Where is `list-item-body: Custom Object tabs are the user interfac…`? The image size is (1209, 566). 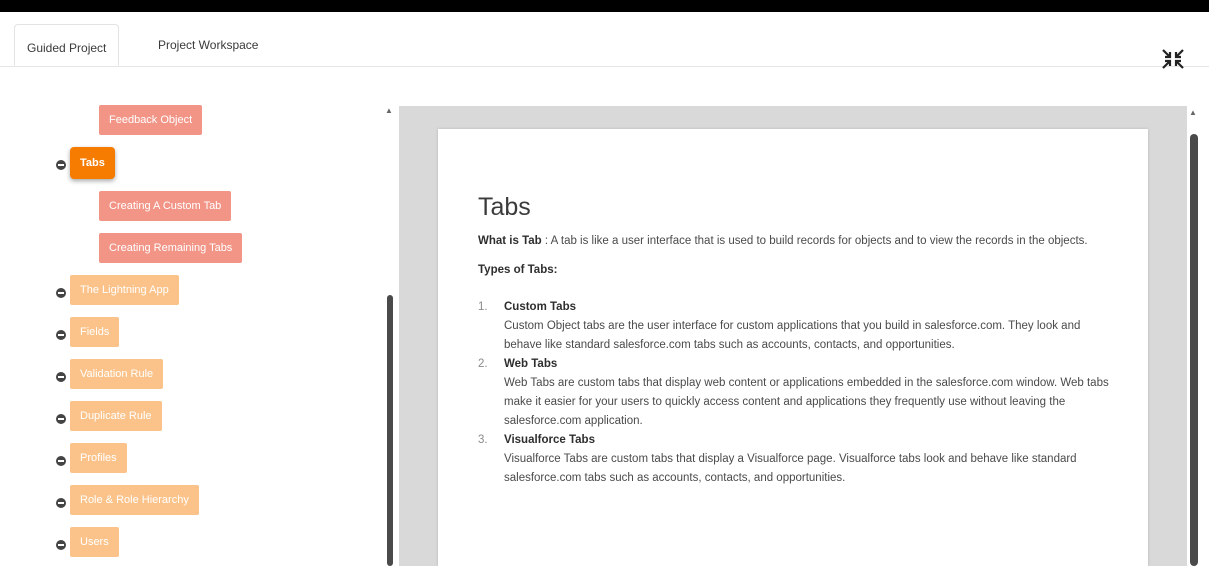 list-item-body: Custom Object tabs are the user interfac… is located at coordinates (792, 335).